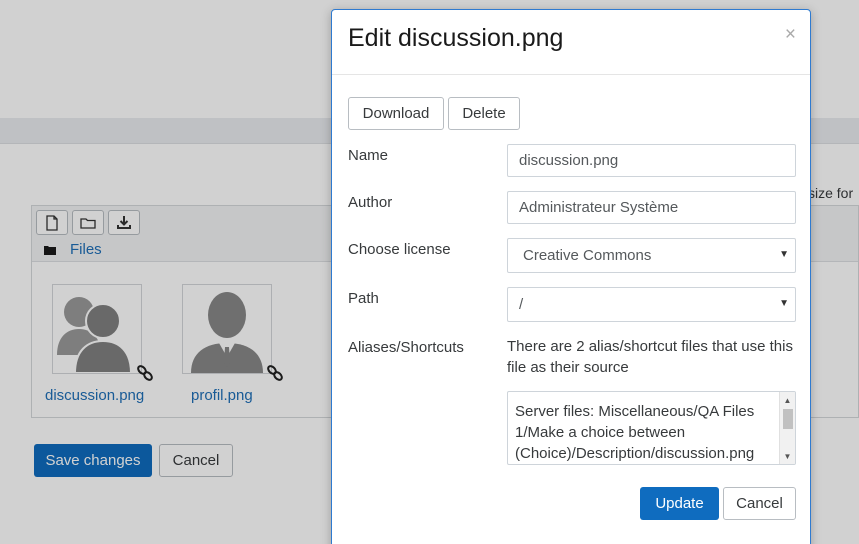 The width and height of the screenshot is (859, 544). Describe the element at coordinates (484, 113) in the screenshot. I see `delete-button: Delete` at that location.